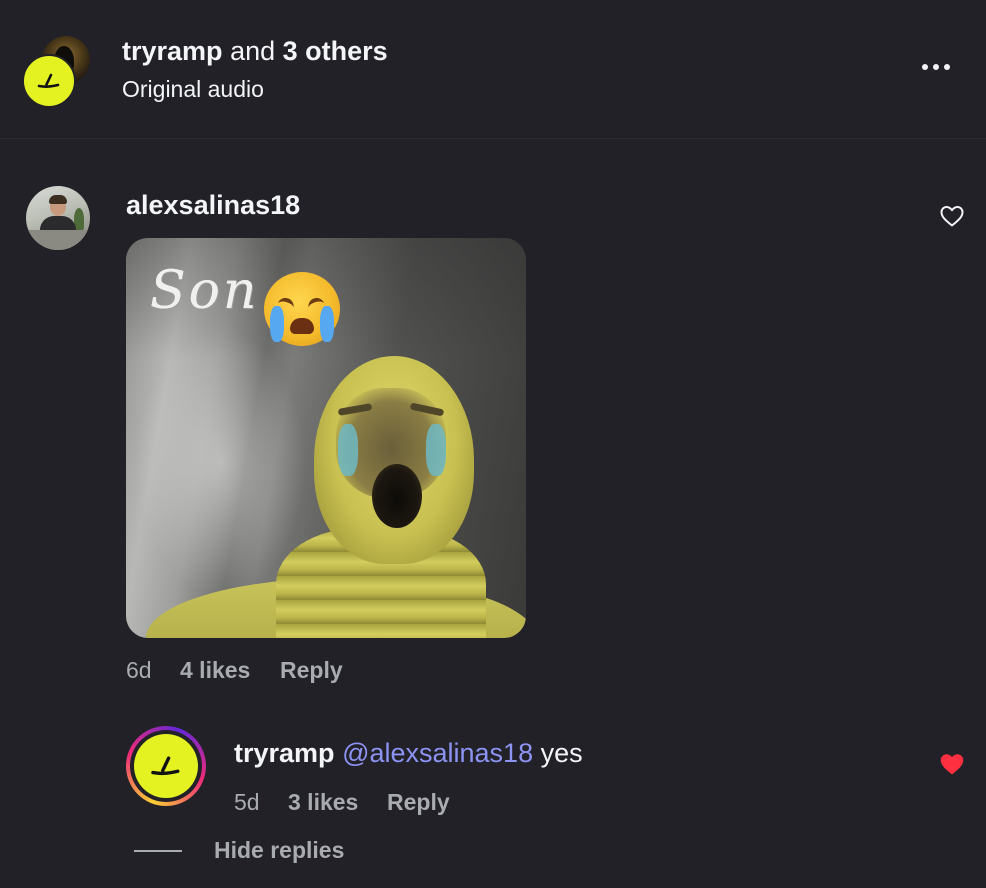 This screenshot has width=986, height=888. Describe the element at coordinates (323, 802) in the screenshot. I see `reply-likes: 3 likes` at that location.